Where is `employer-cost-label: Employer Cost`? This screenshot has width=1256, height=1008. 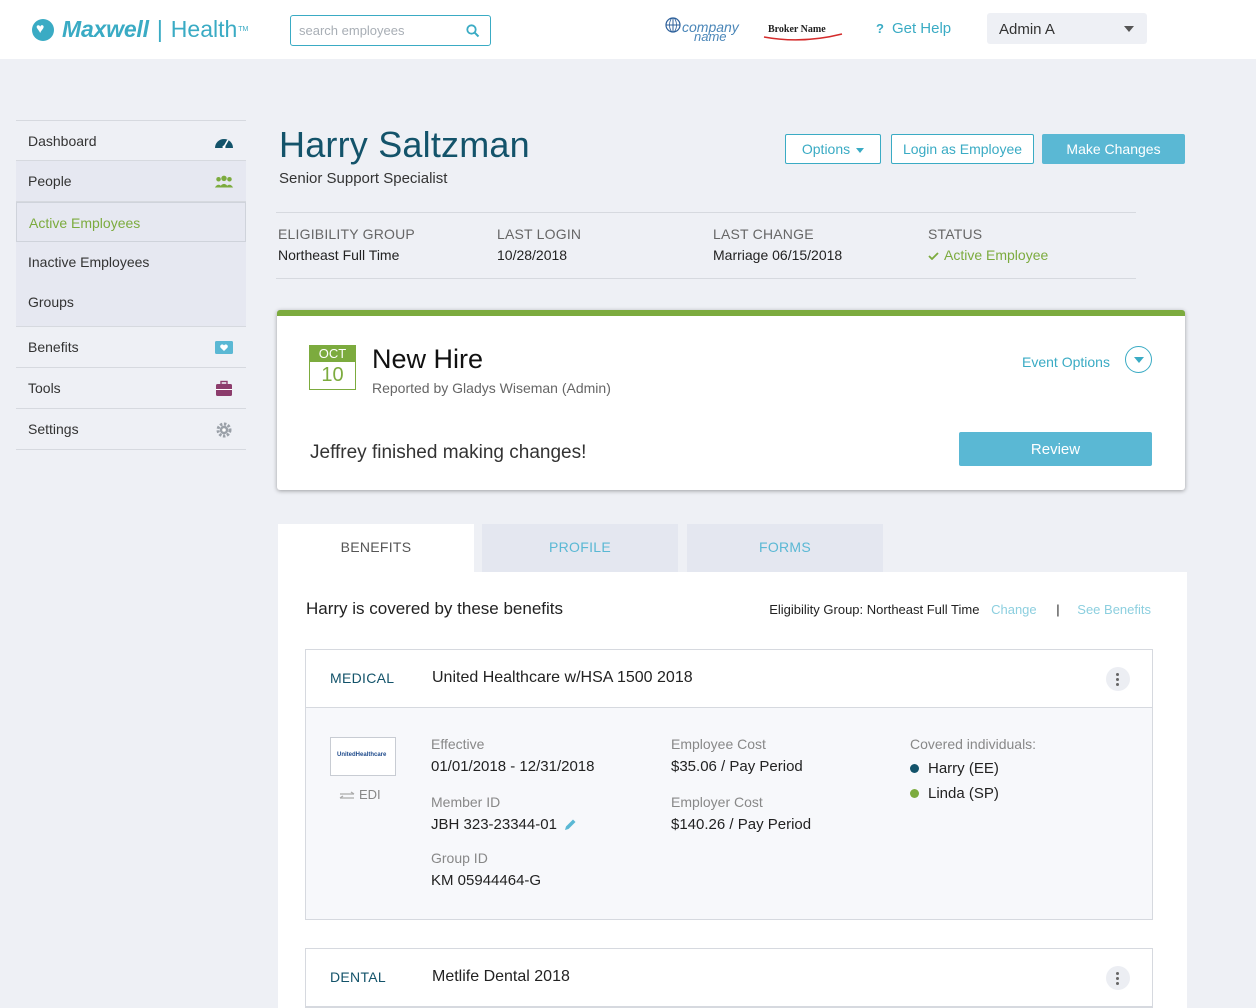
employer-cost-label: Employer Cost is located at coordinates (717, 802).